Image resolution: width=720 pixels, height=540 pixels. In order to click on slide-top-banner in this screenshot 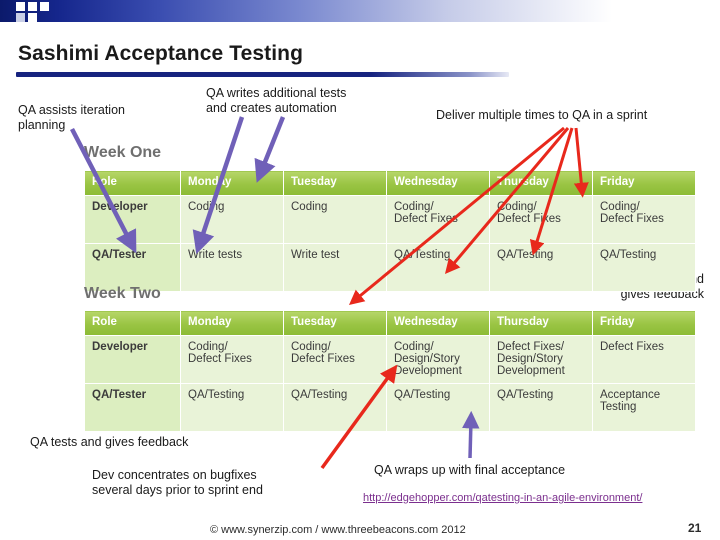, I will do `click(360, 13)`.